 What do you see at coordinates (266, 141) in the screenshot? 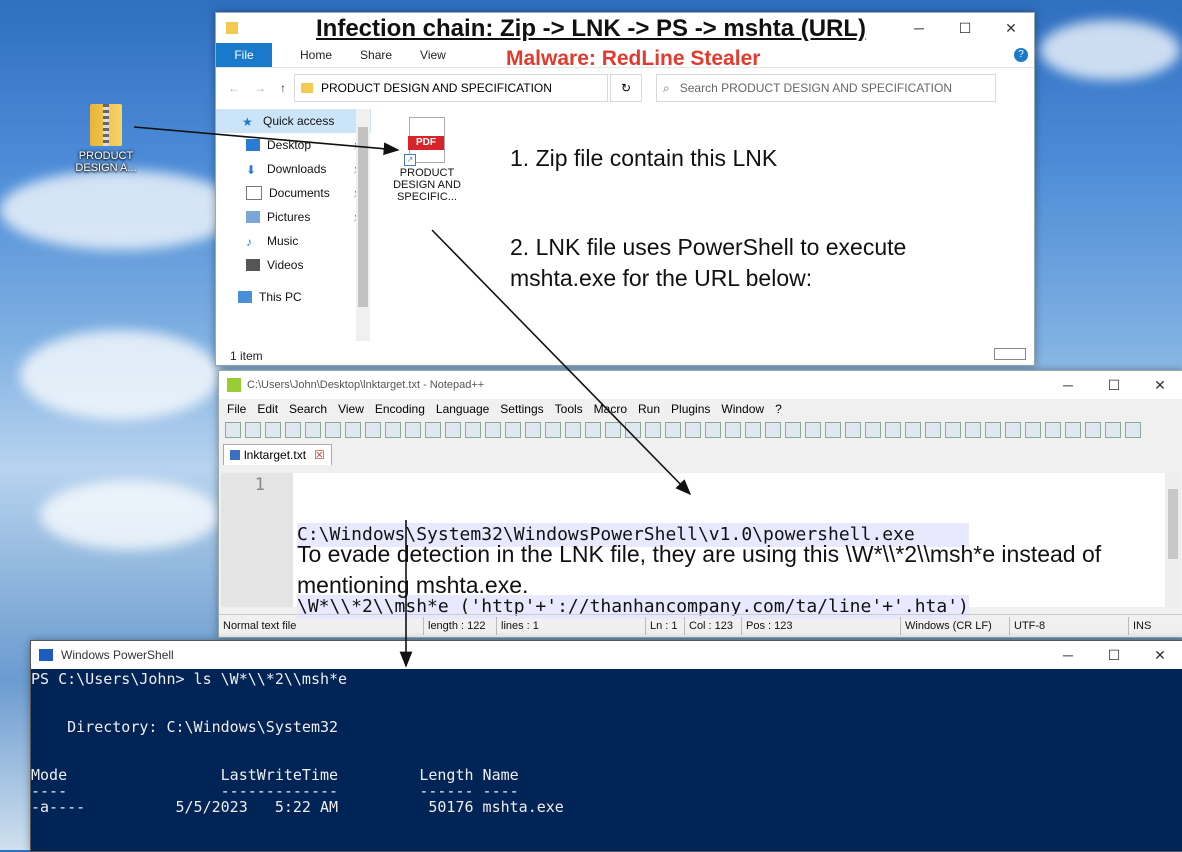
I see `arrow-zip-to-lnk` at bounding box center [266, 141].